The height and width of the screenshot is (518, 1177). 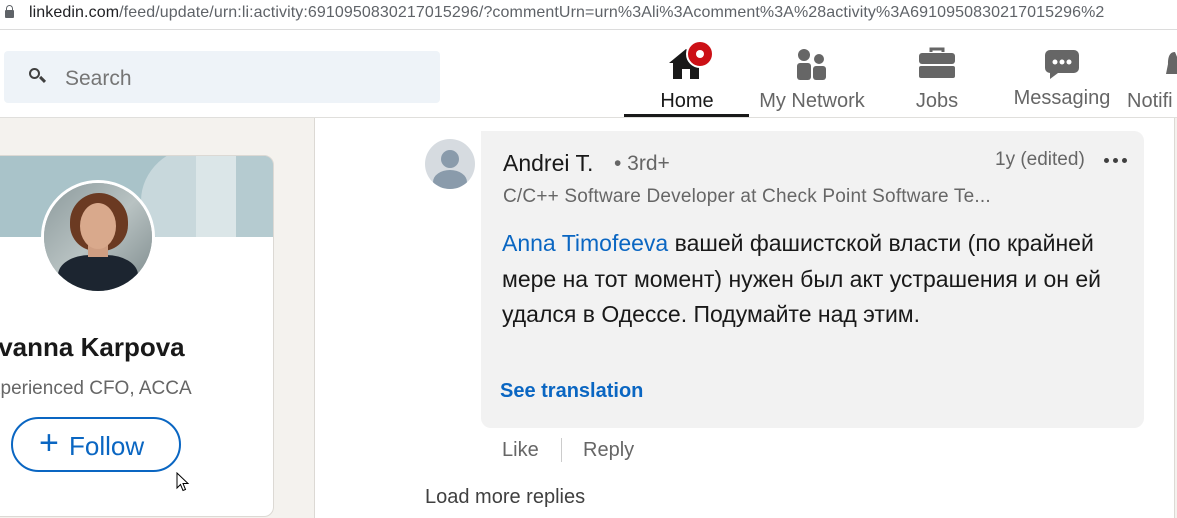 What do you see at coordinates (1062, 64) in the screenshot?
I see `chat-icon` at bounding box center [1062, 64].